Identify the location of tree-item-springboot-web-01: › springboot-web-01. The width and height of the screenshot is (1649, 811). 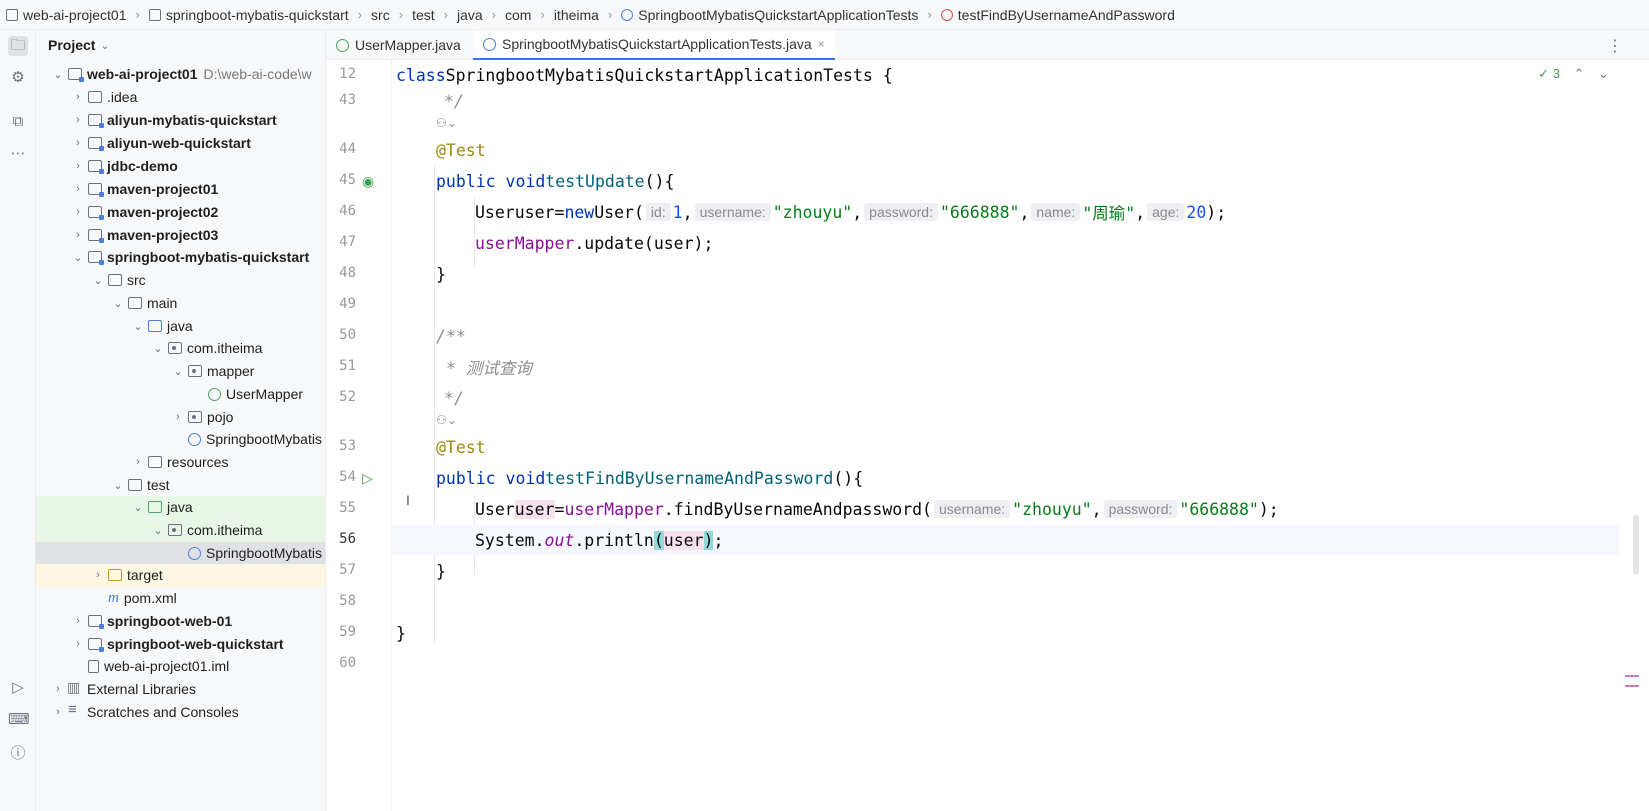
(180, 621).